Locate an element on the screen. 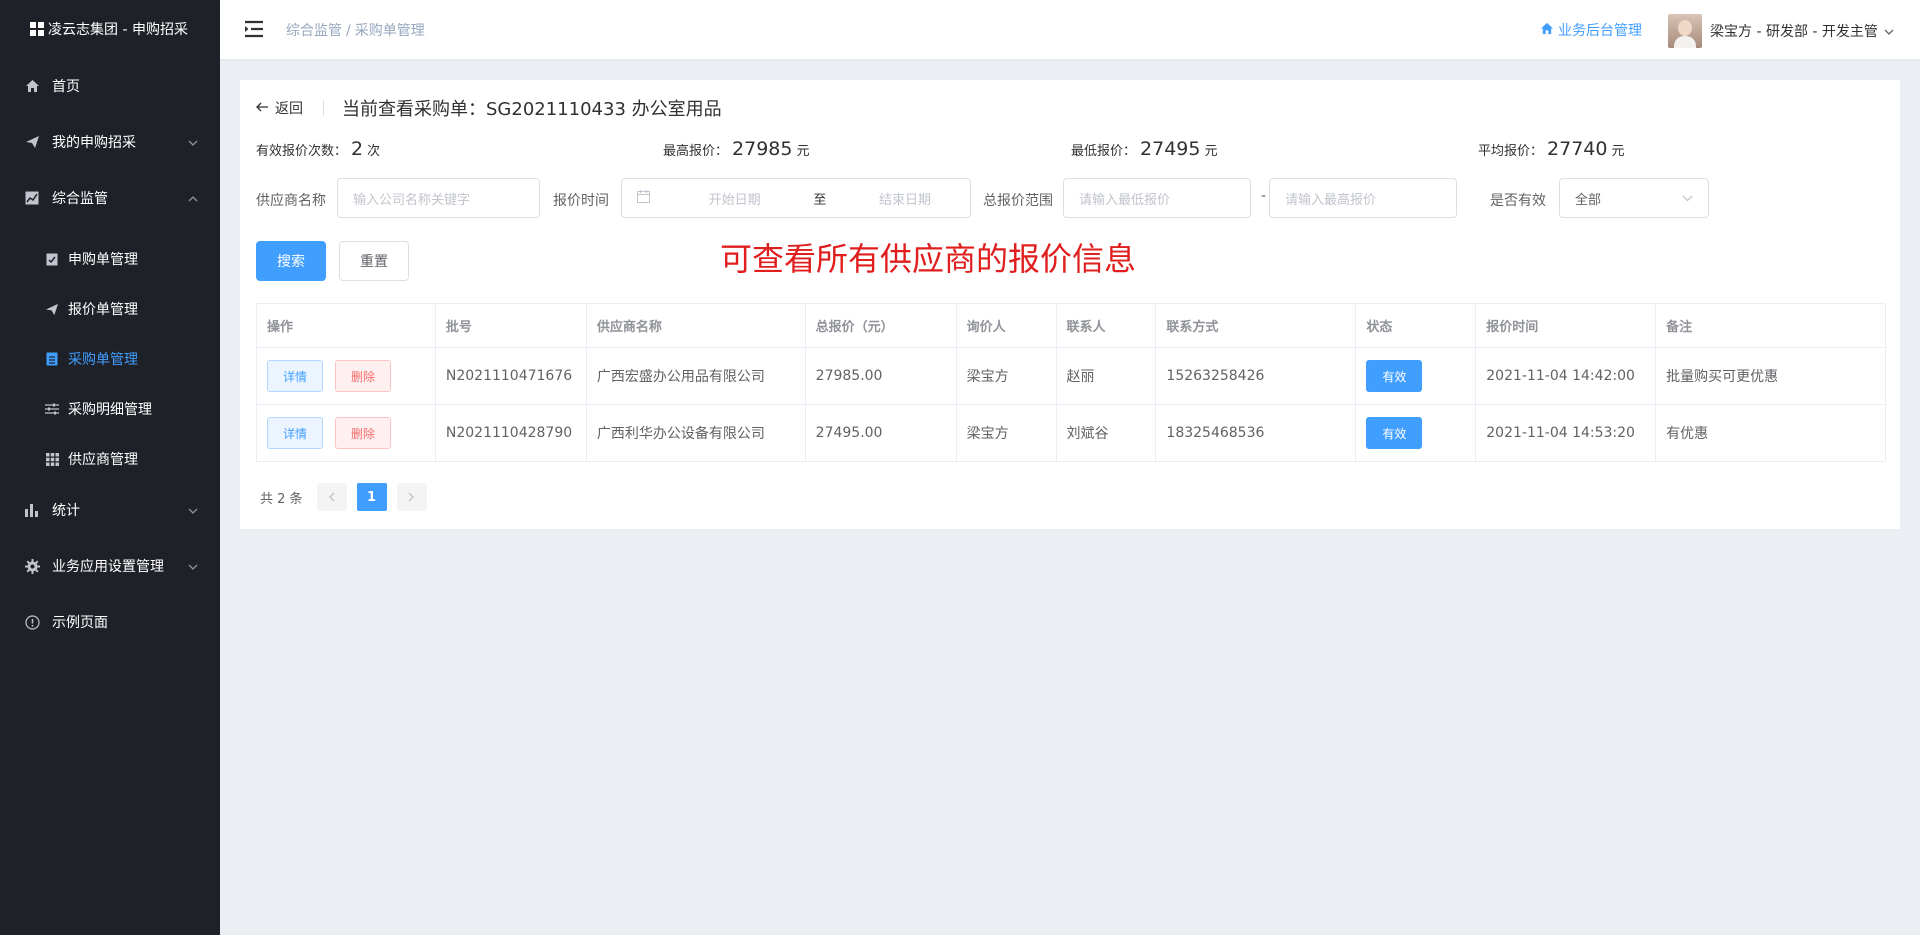 The height and width of the screenshot is (935, 1920). status-cell: 有效 is located at coordinates (1416, 376).